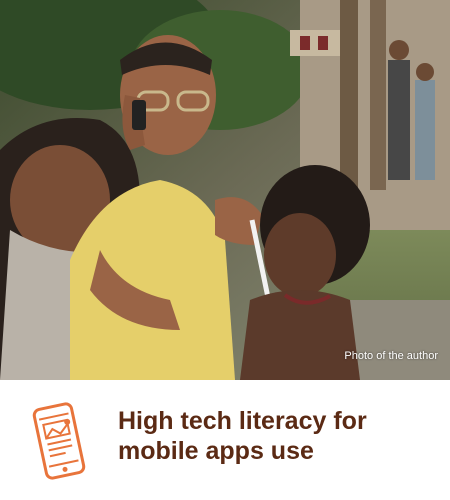 This screenshot has width=450, height=500. What do you see at coordinates (278, 436) in the screenshot?
I see `feature-headline: High tech literacy for mobile apps use` at bounding box center [278, 436].